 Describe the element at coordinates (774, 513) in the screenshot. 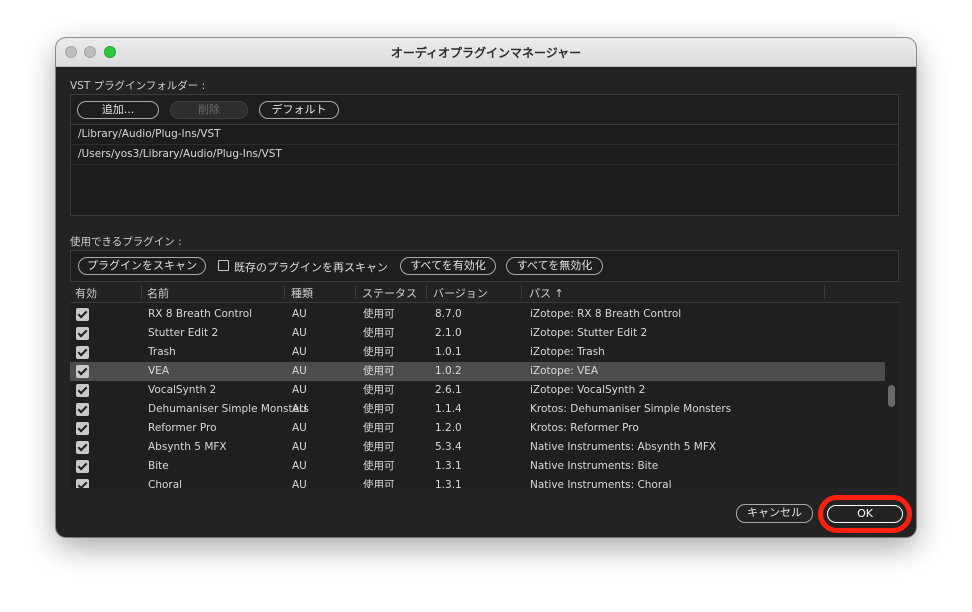

I see `cancel-button: キャンセル` at that location.